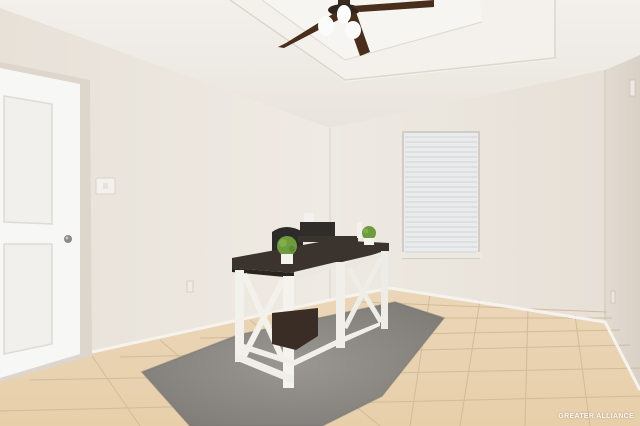  Describe the element at coordinates (441, 195) in the screenshot. I see `window-blinds` at that location.